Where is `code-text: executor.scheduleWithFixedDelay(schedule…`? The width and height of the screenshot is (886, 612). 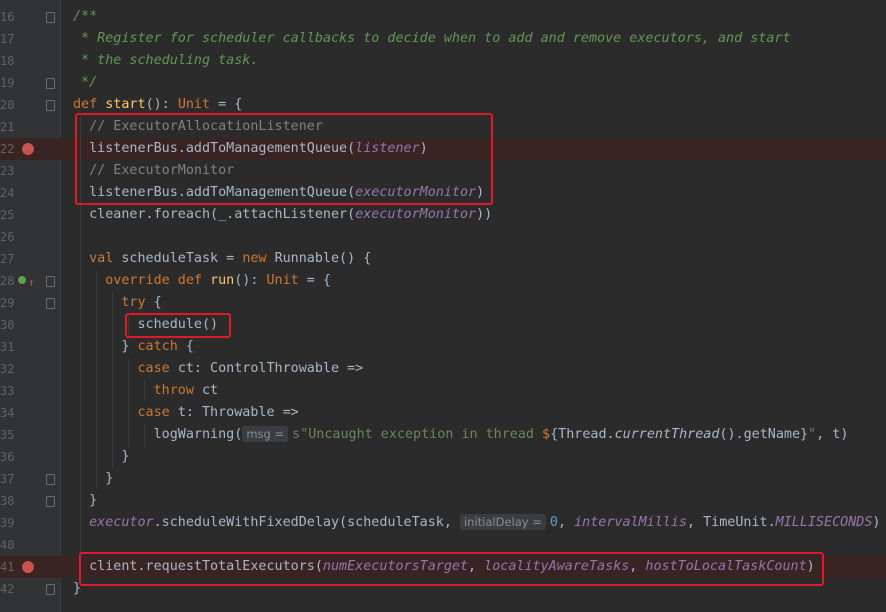 code-text: executor.scheduleWithFixedDelay(schedule… is located at coordinates (476, 523).